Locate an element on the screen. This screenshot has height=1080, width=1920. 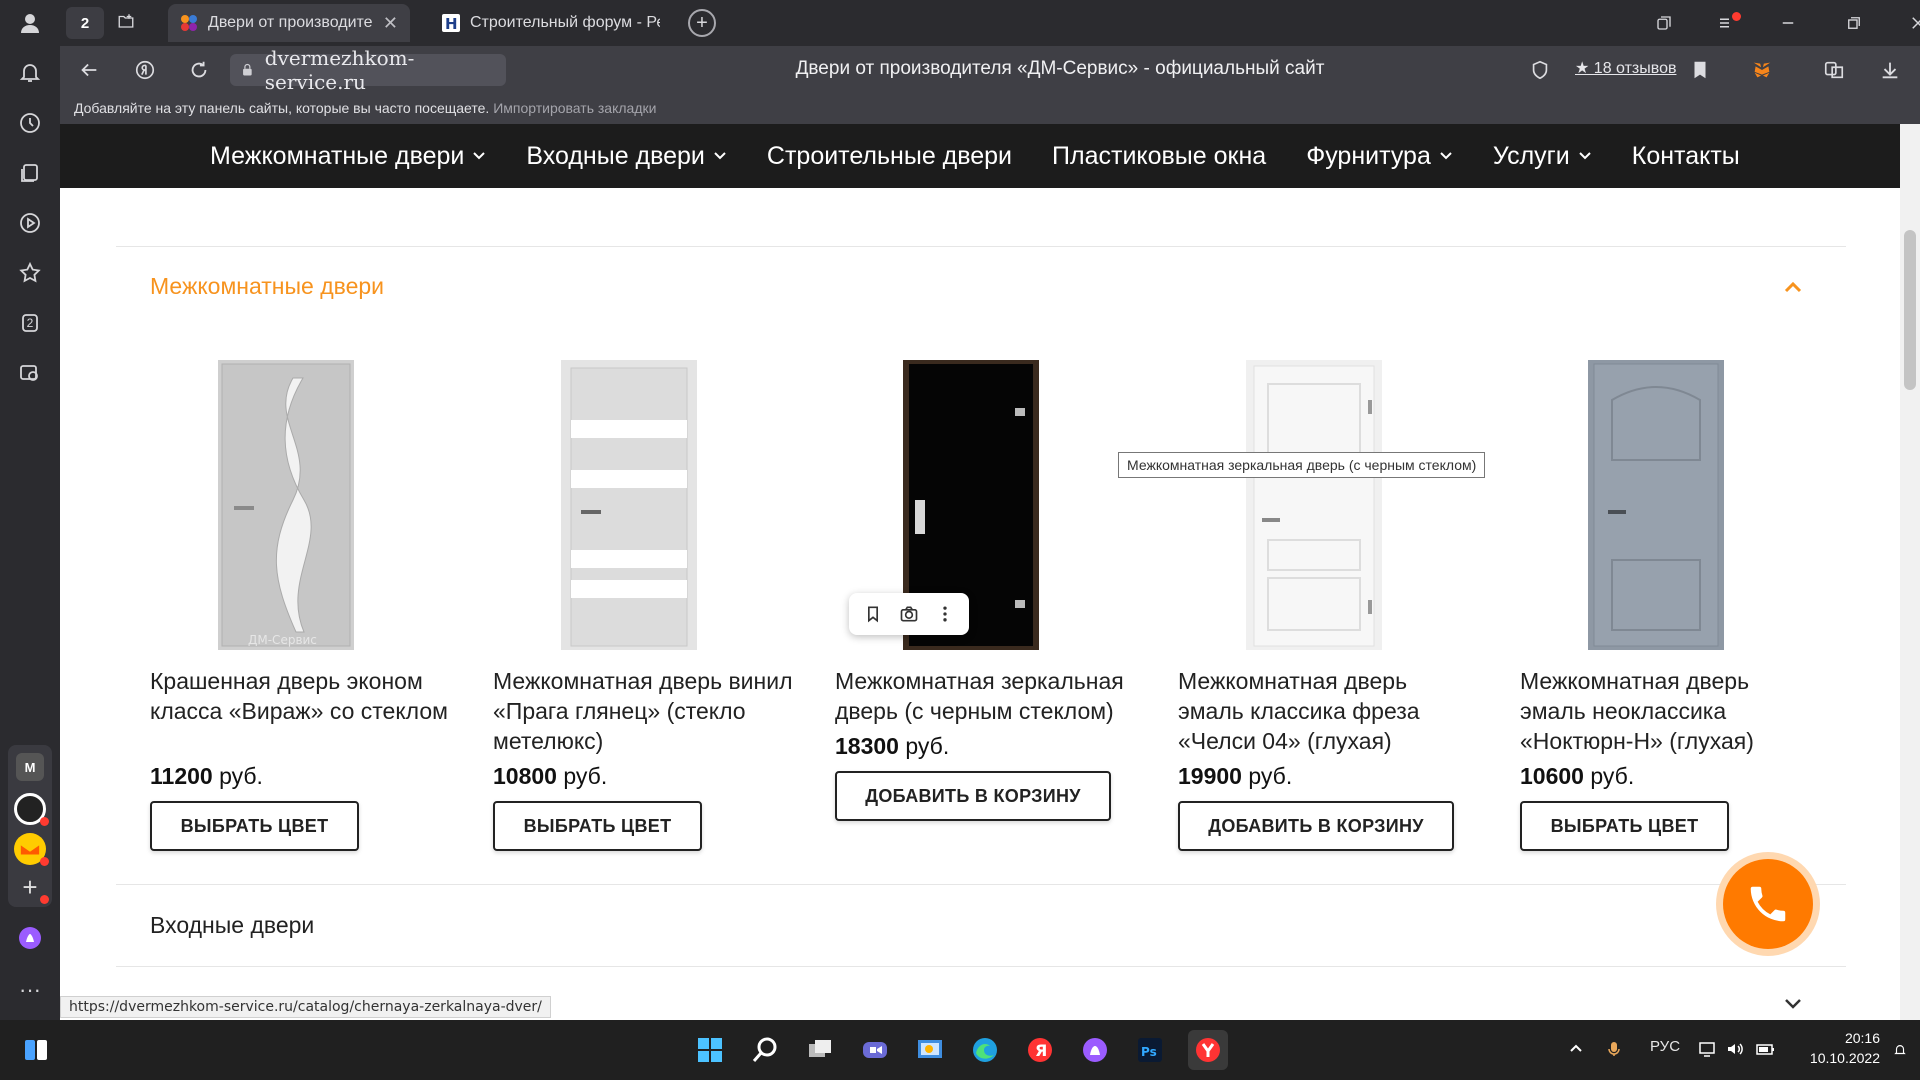
minimize-icon is located at coordinates (1788, 23).